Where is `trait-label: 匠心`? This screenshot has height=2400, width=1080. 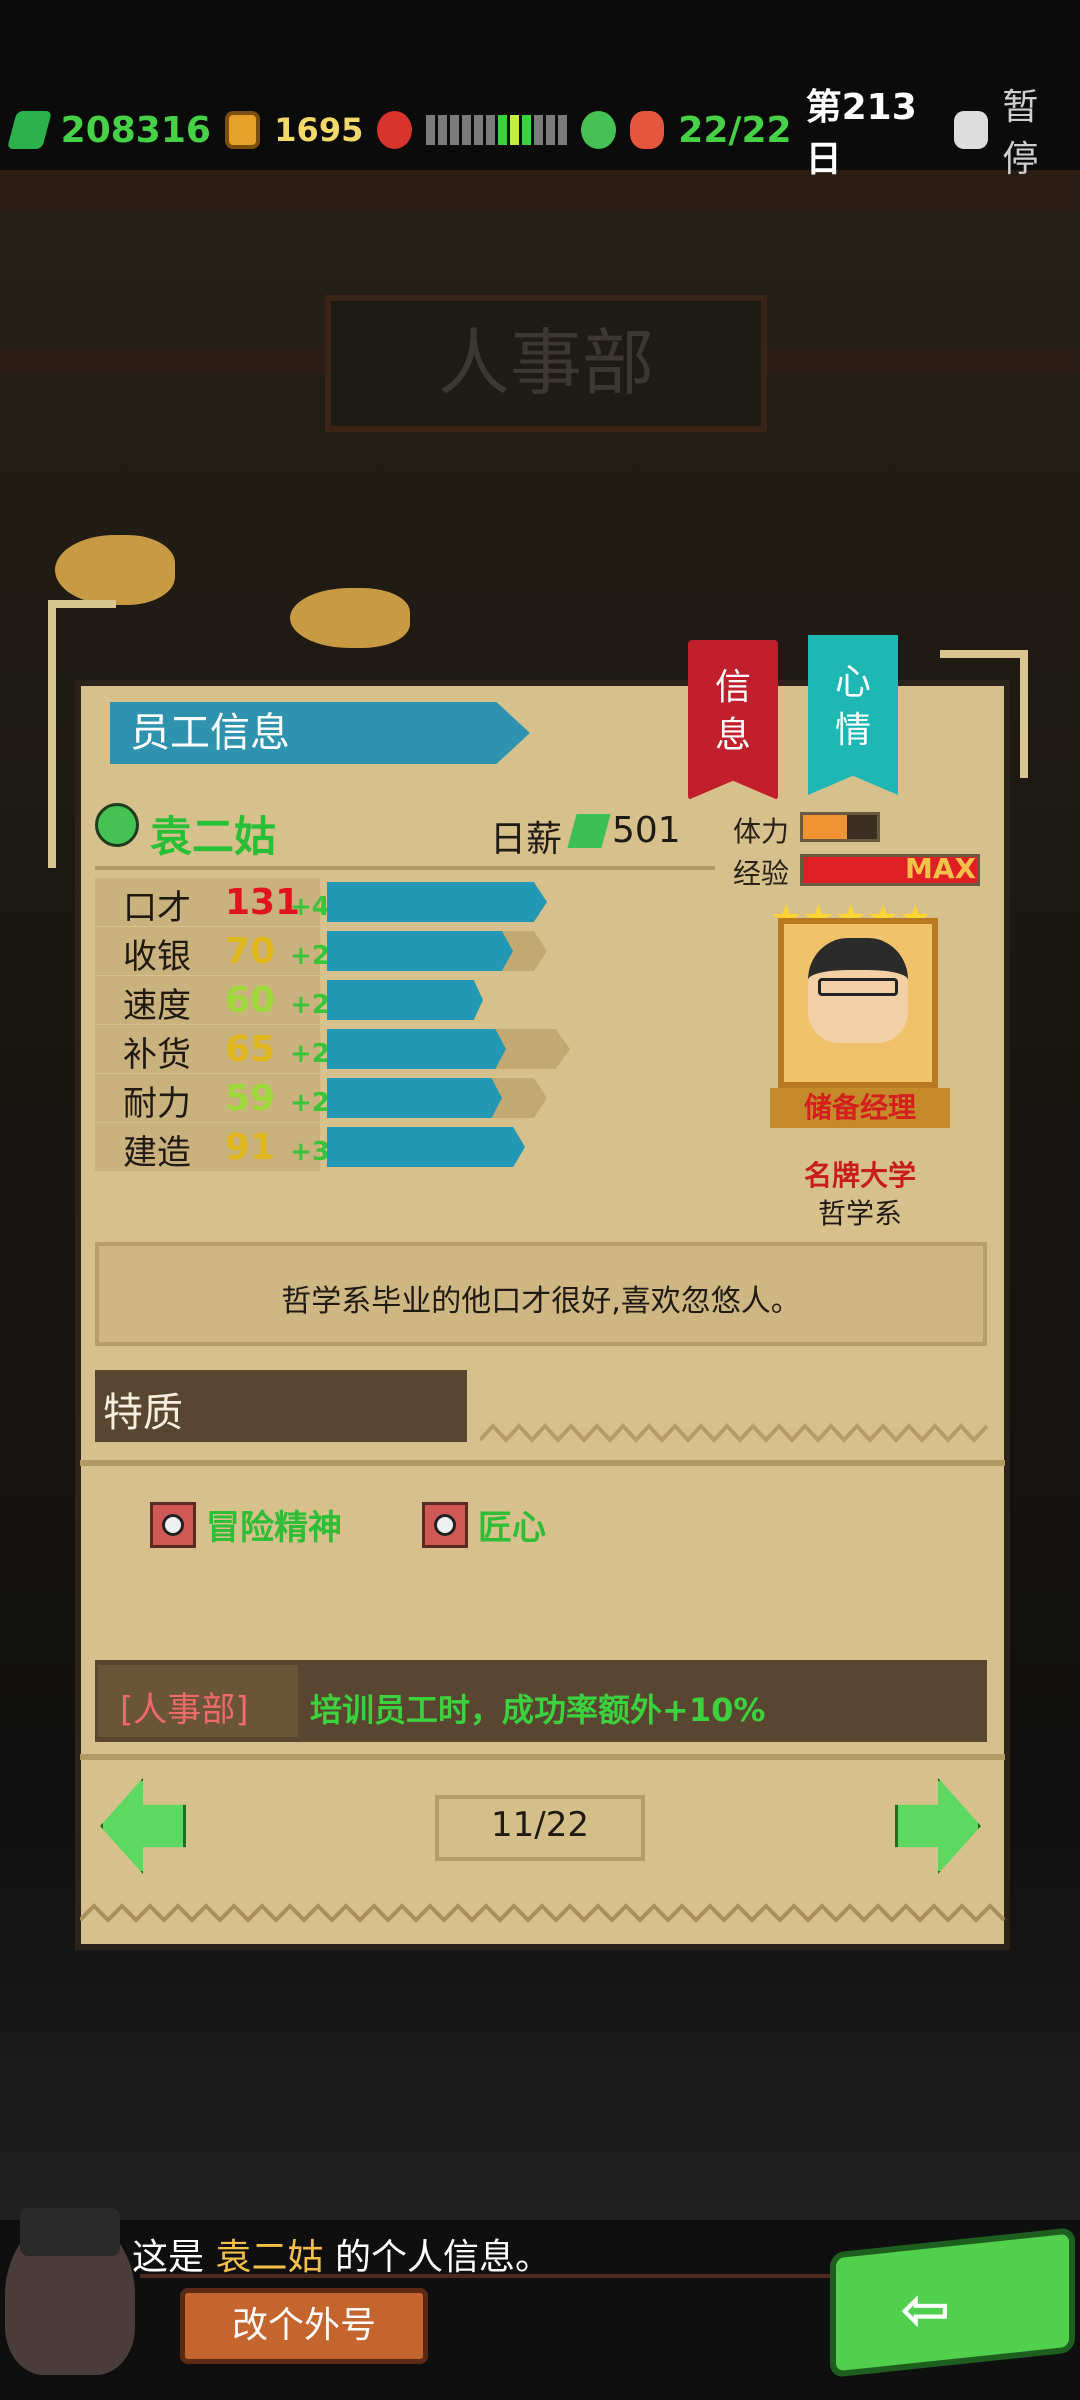 trait-label: 匠心 is located at coordinates (512, 1528).